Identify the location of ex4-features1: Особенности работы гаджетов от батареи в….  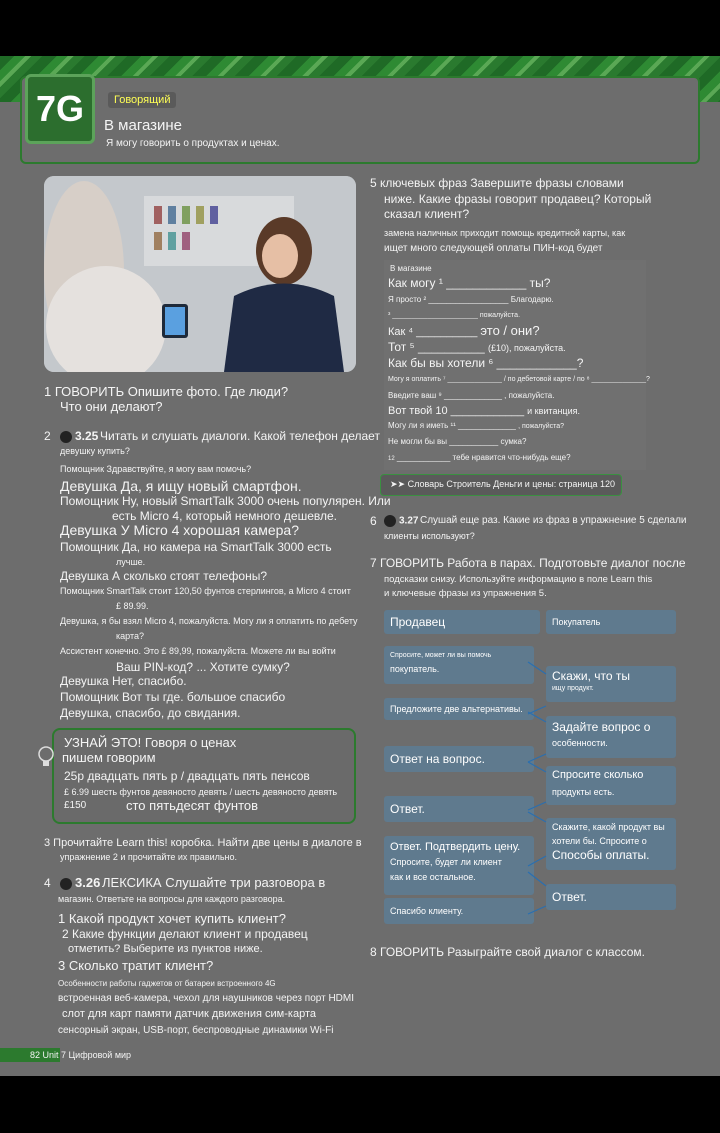
(167, 983).